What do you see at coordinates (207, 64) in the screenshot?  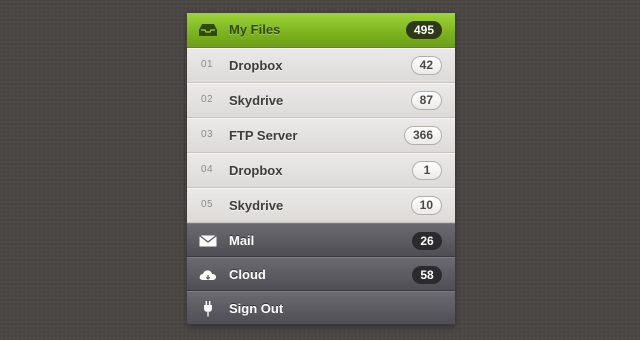 I see `item-number: 01` at bounding box center [207, 64].